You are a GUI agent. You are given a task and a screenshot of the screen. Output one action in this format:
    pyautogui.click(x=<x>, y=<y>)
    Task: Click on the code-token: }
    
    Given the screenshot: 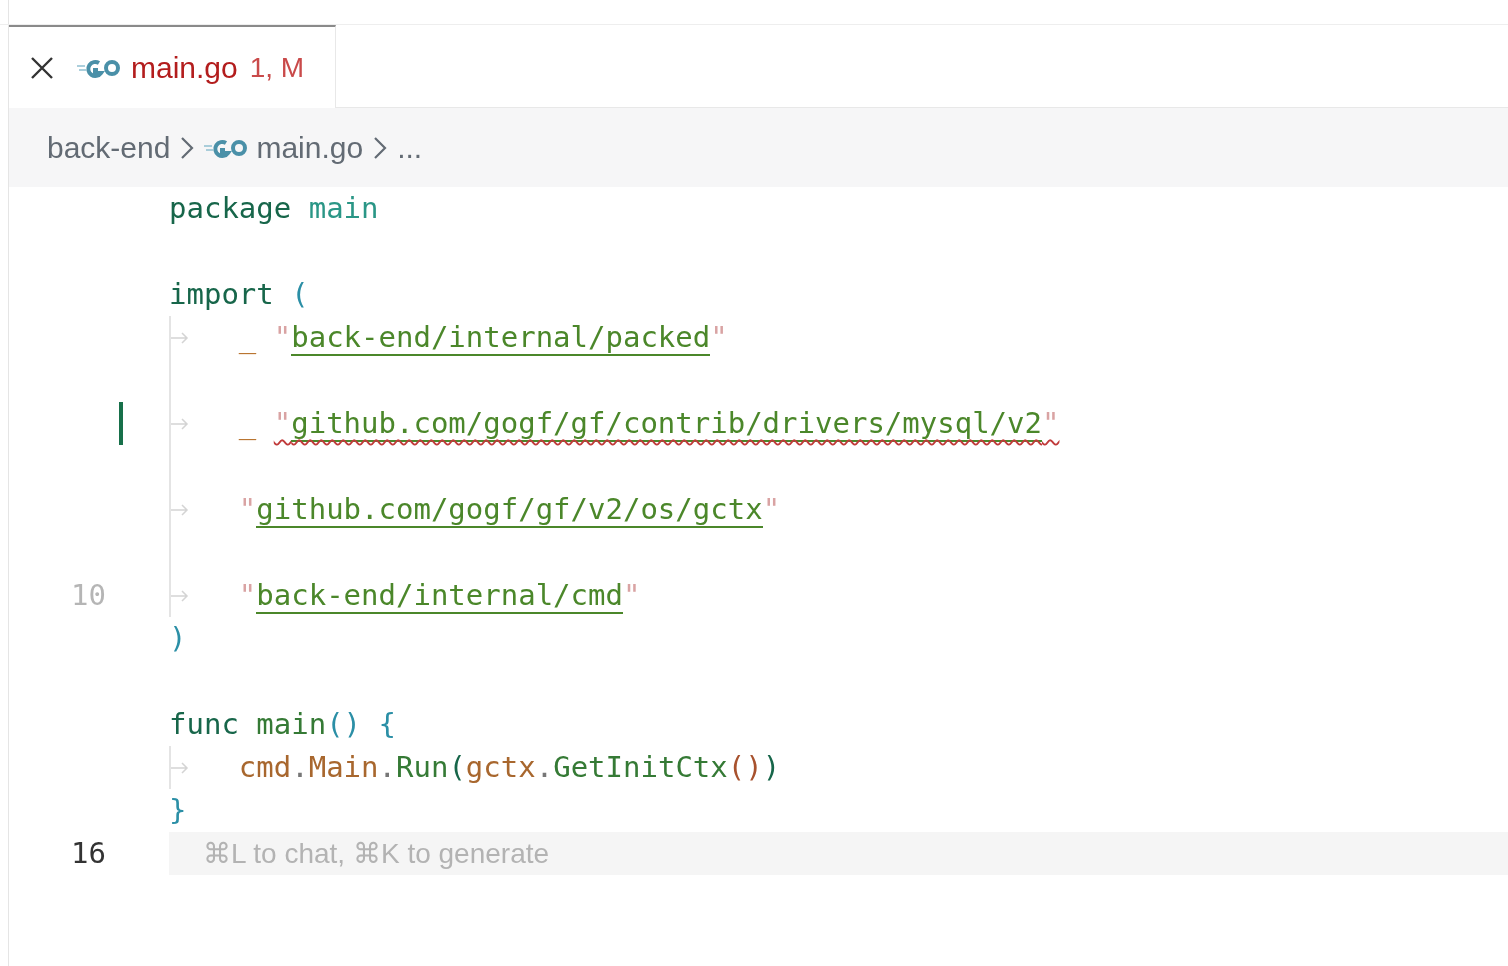 What is the action you would take?
    pyautogui.click(x=178, y=810)
    